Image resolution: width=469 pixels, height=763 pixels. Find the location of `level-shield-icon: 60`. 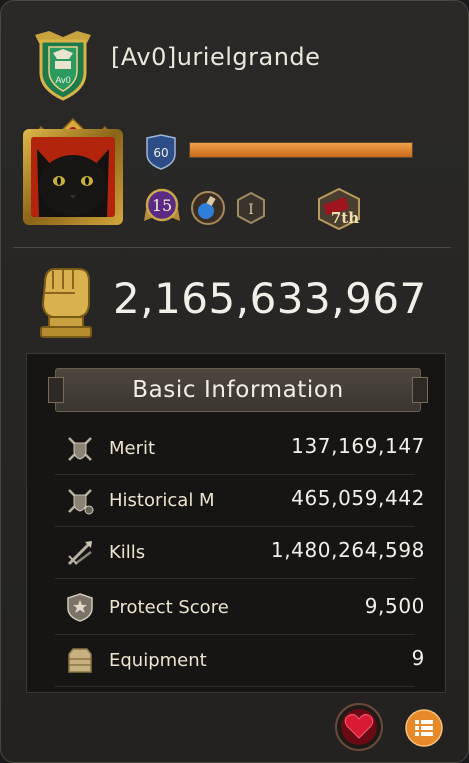

level-shield-icon: 60 is located at coordinates (161, 152).